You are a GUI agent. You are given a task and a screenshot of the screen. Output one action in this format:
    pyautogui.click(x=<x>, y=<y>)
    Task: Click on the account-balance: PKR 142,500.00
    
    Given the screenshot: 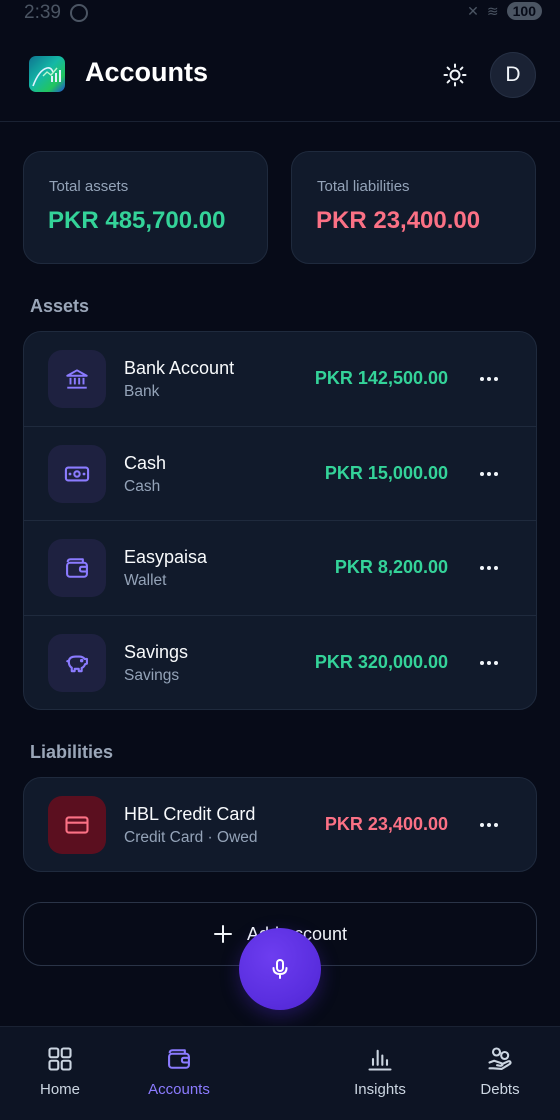 What is the action you would take?
    pyautogui.click(x=381, y=378)
    